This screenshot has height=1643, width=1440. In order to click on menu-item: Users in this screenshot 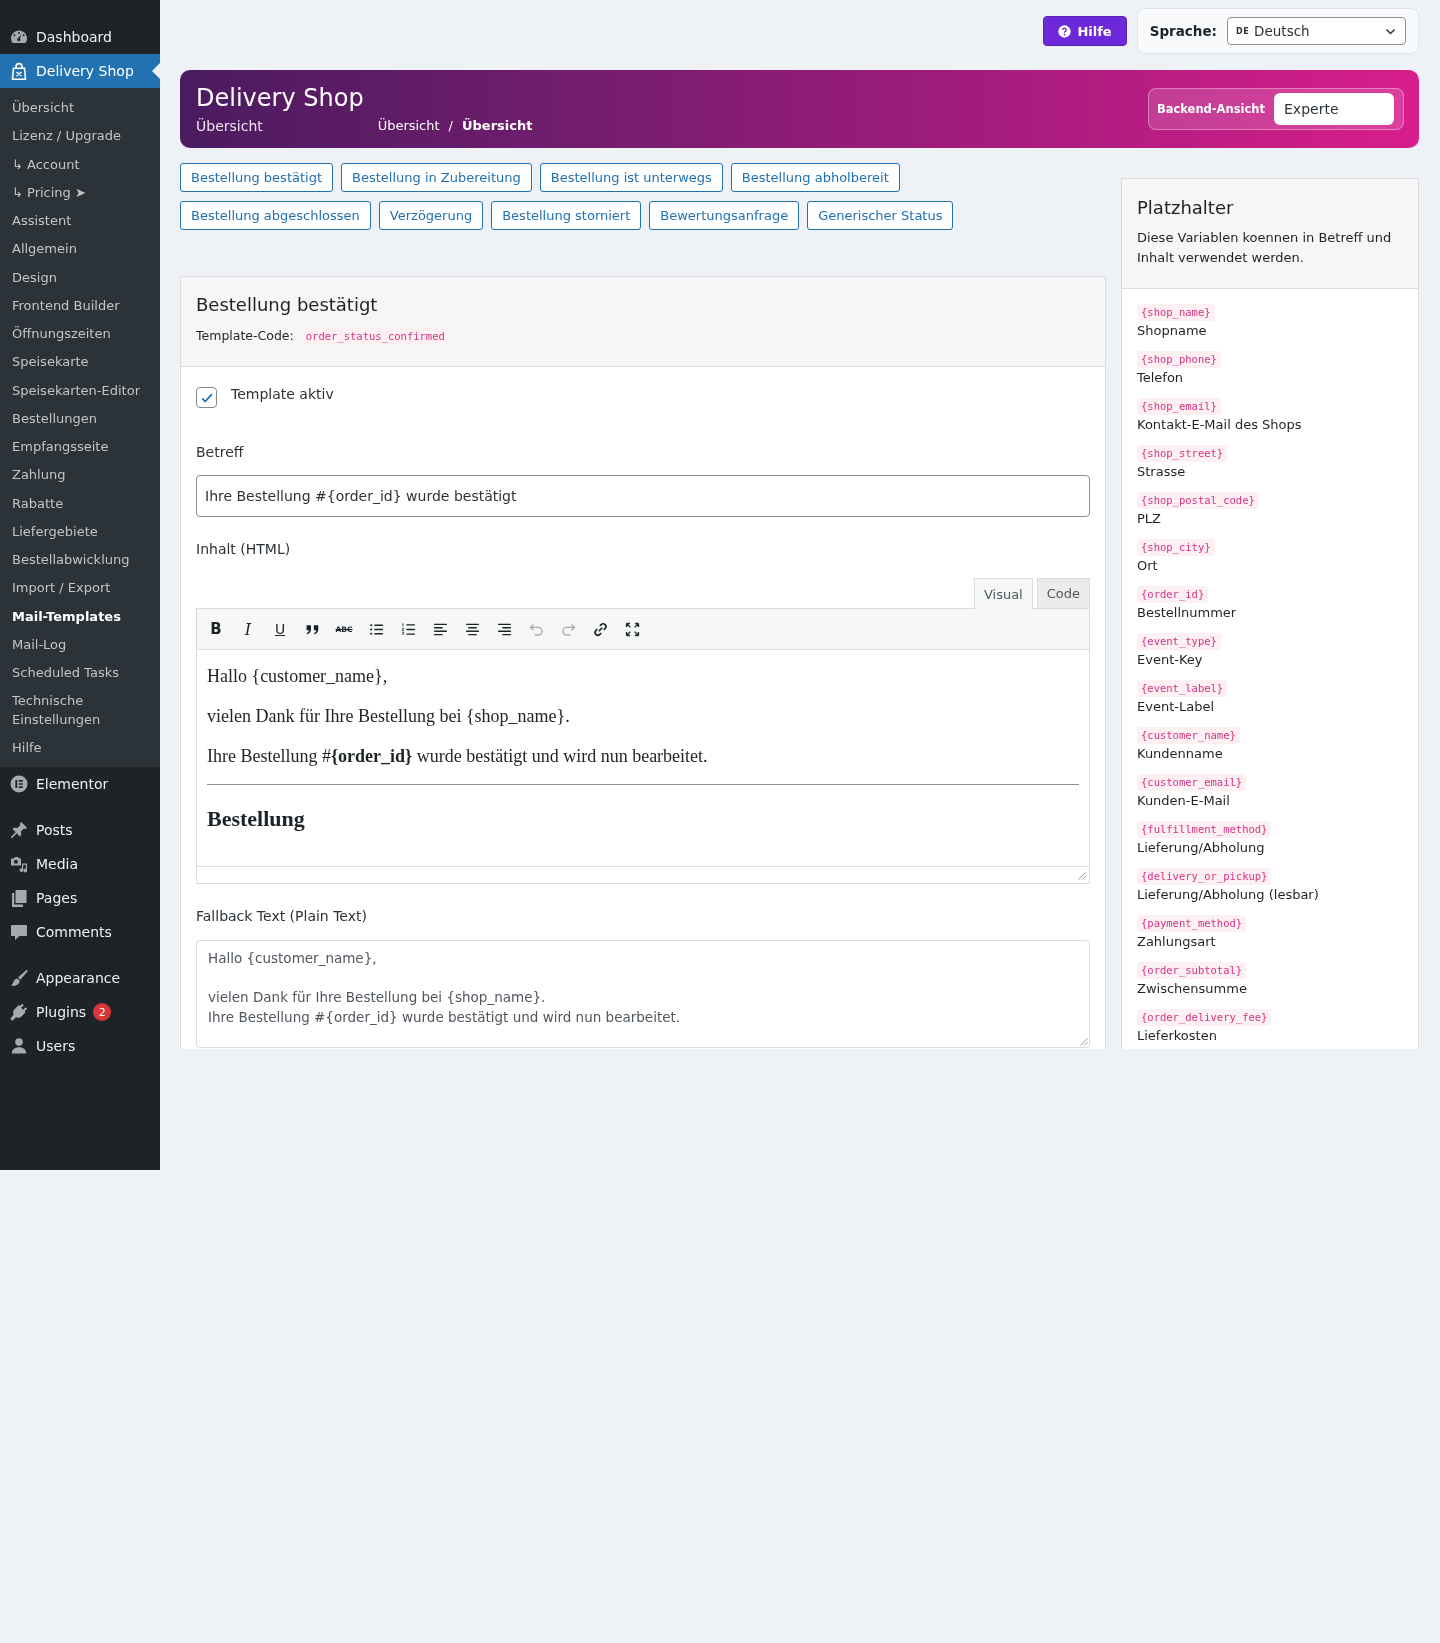, I will do `click(80, 1046)`.